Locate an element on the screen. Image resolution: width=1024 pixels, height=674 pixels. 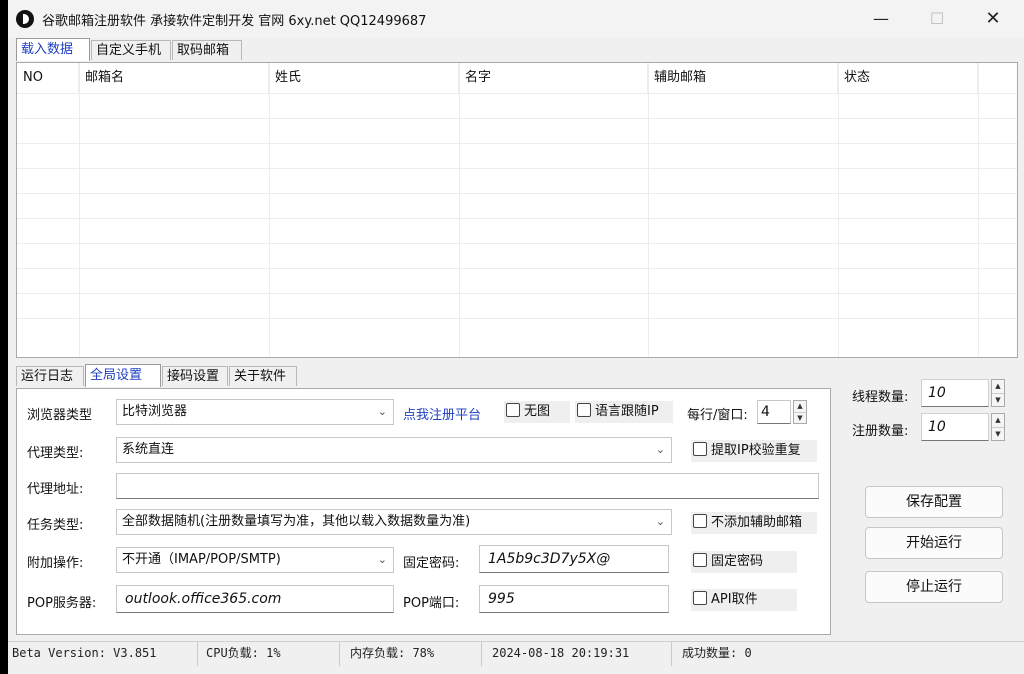
bottom-tab-bar: 运行日志 全局设置 接码设置 关于软件 is located at coordinates (166, 375).